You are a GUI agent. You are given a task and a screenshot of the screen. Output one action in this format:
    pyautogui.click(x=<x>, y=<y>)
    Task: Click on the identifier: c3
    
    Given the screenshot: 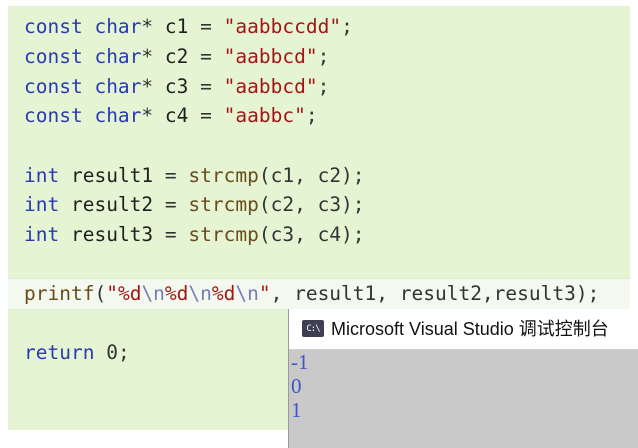 What is the action you would take?
    pyautogui.click(x=176, y=86)
    